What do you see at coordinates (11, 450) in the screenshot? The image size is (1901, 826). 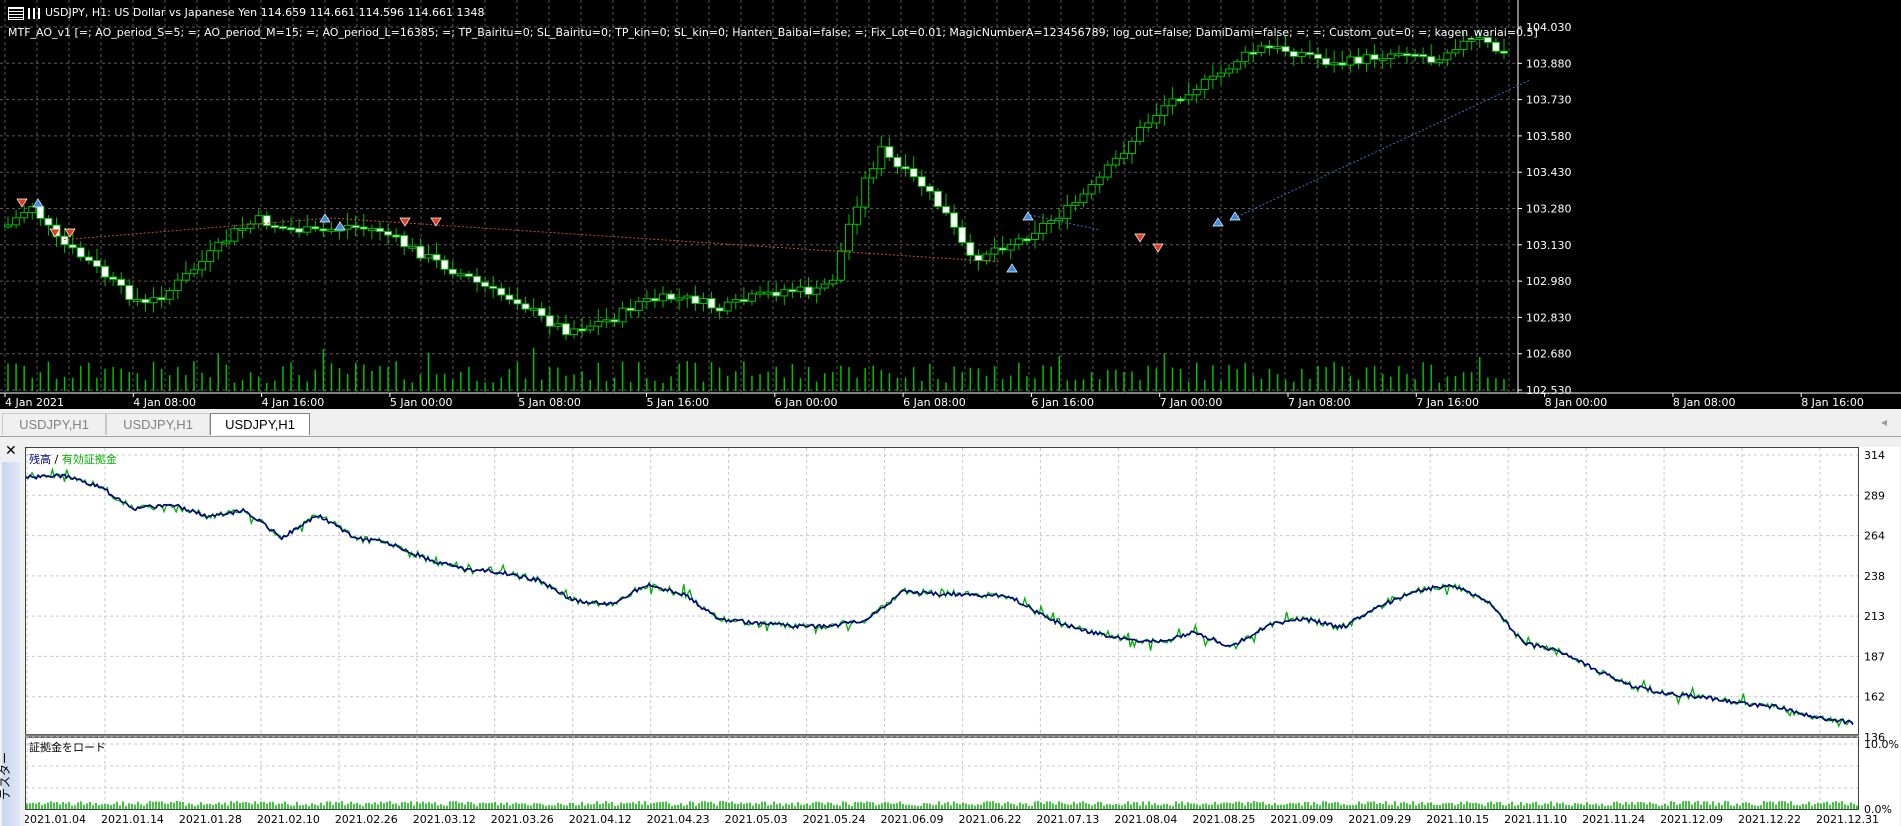 I see `close-icon: ✕` at bounding box center [11, 450].